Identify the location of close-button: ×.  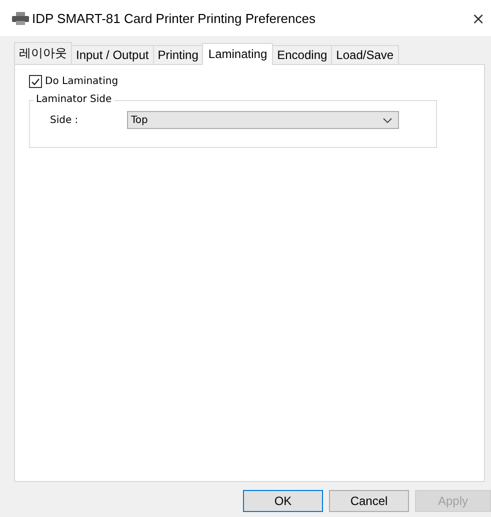
(478, 18).